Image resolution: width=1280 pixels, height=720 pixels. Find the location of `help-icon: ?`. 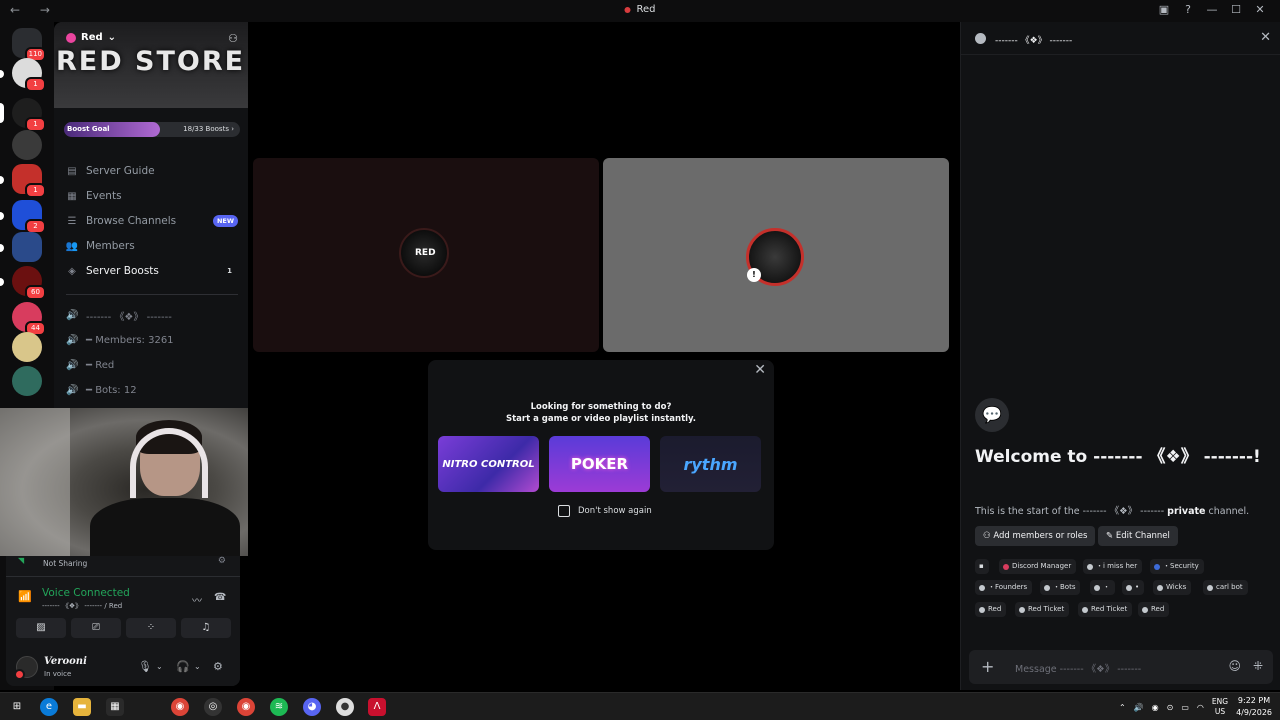

help-icon: ? is located at coordinates (1188, 9).